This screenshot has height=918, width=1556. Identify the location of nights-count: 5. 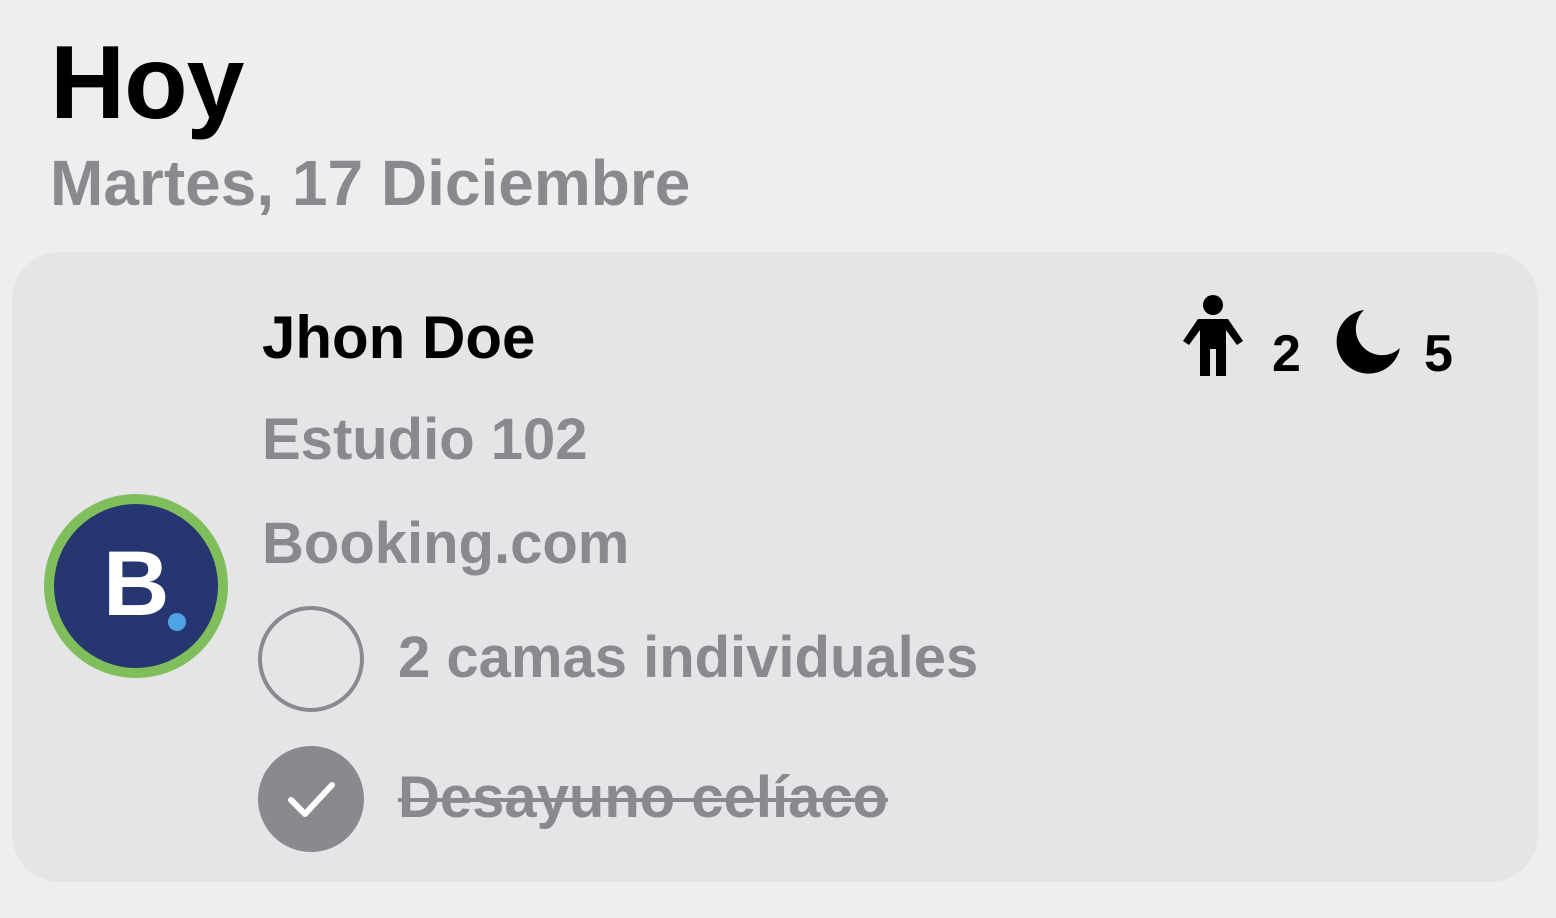
(1438, 354).